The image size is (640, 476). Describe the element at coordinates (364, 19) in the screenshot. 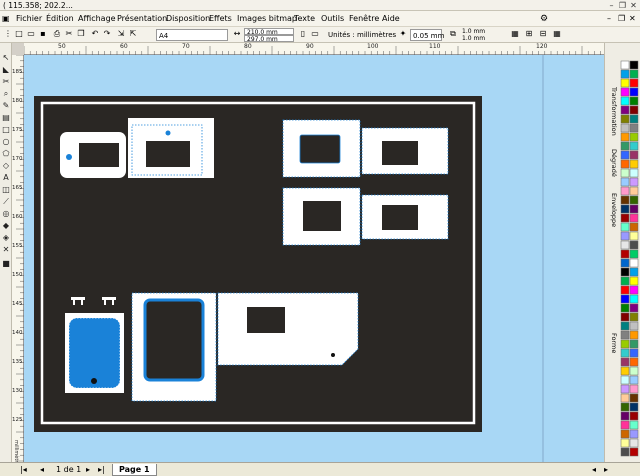

I see `menu-fenetre: Fenêtre` at that location.